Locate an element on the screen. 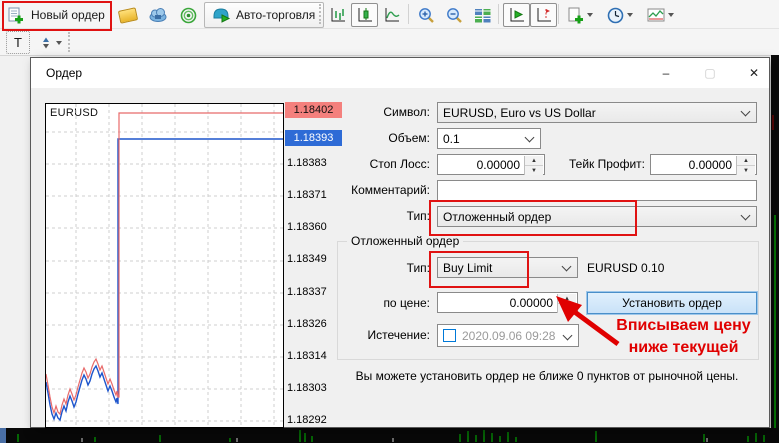 The width and height of the screenshot is (779, 443). chart-shift-button is located at coordinates (543, 15).